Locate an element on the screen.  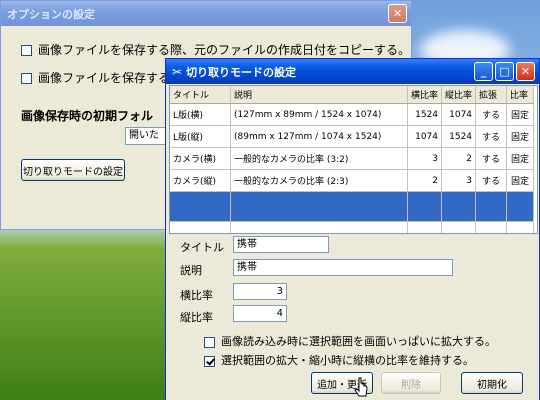
table-header: タイトル 説明 横比率 縦比率 拡張 比率 is located at coordinates (352, 95).